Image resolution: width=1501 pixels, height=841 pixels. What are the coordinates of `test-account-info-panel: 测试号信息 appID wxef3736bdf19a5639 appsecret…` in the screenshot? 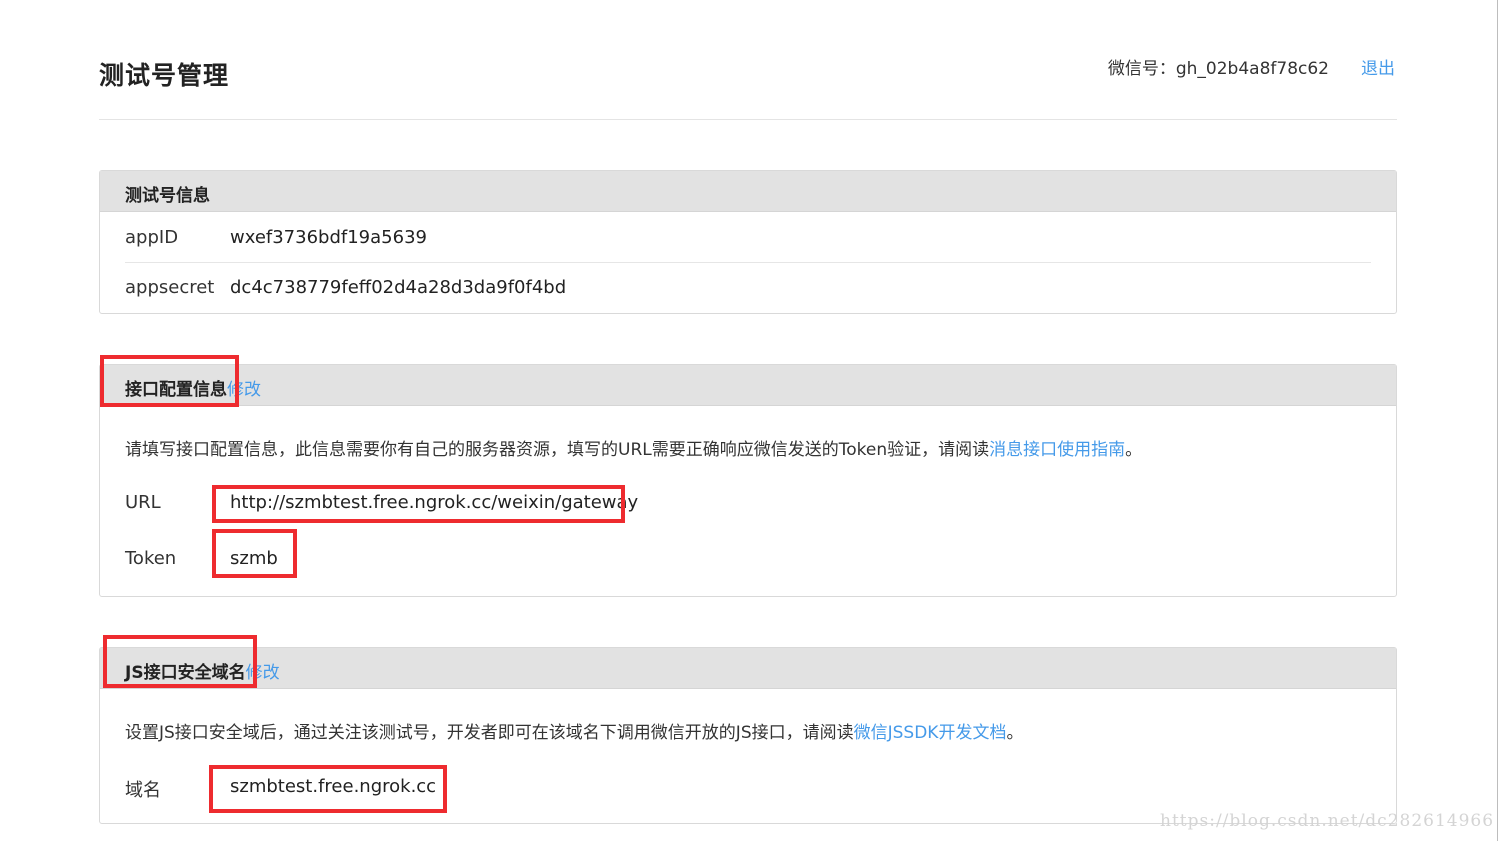 It's located at (748, 242).